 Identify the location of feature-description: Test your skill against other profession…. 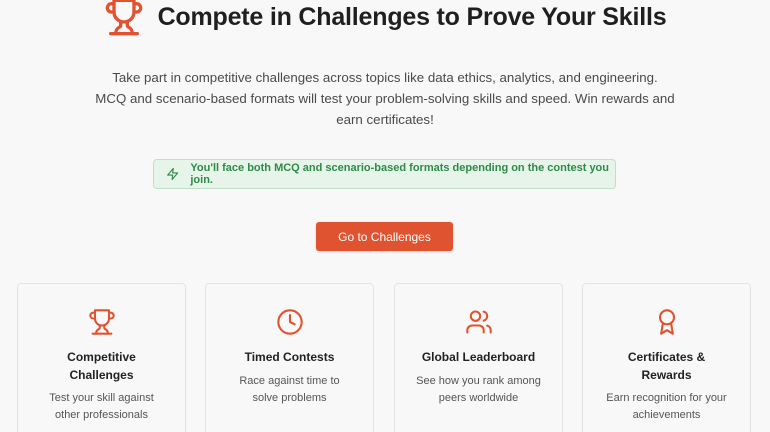
(101, 406).